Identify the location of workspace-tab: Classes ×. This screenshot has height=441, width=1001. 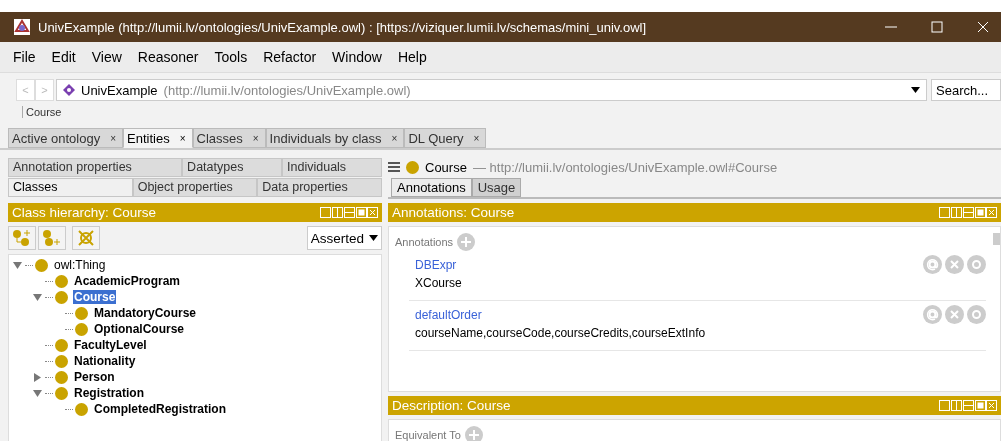
(229, 138).